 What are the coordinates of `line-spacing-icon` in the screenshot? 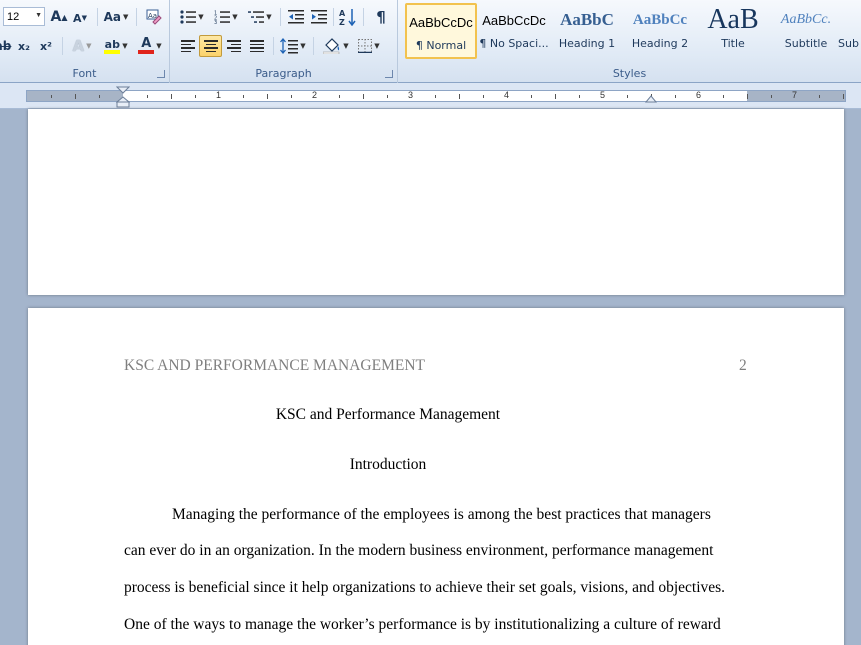 It's located at (289, 46).